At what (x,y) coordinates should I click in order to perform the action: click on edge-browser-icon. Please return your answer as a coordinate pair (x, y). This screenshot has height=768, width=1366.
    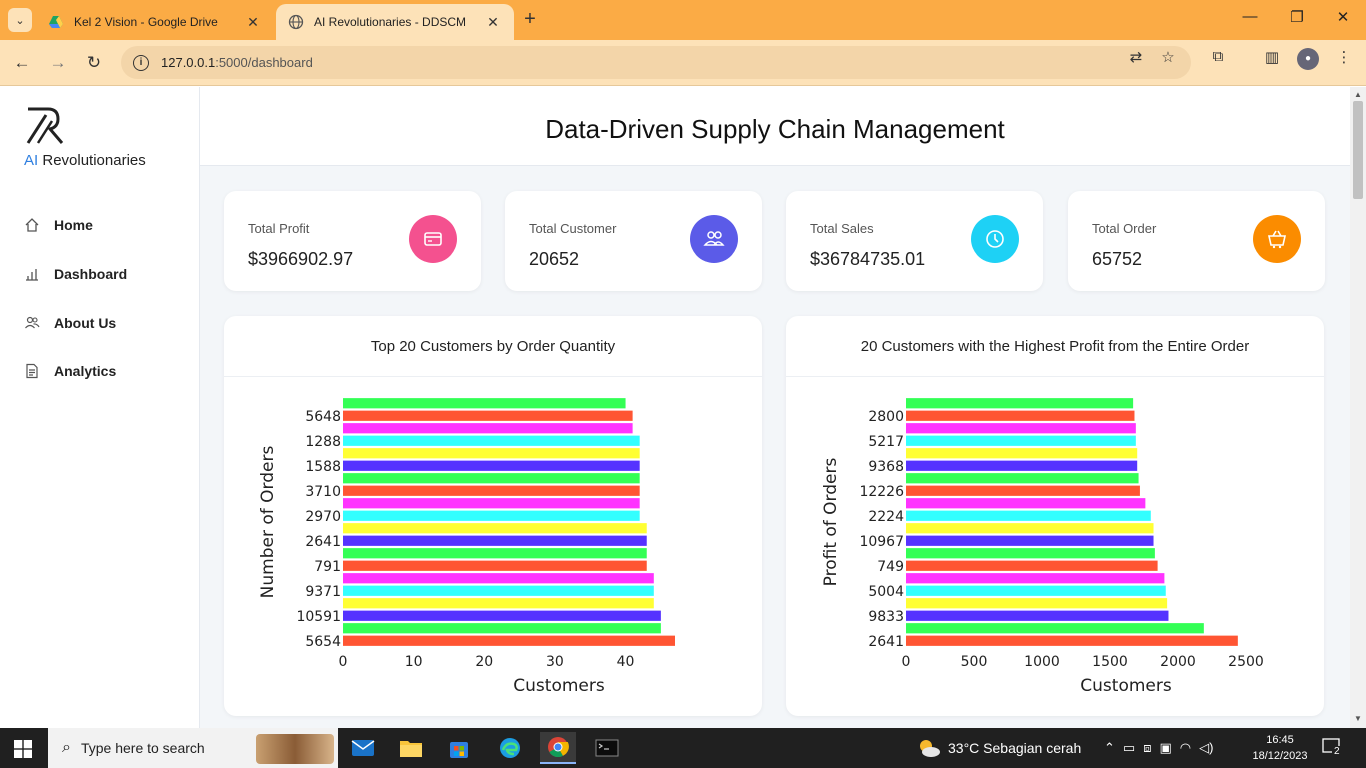
    Looking at the image, I should click on (510, 748).